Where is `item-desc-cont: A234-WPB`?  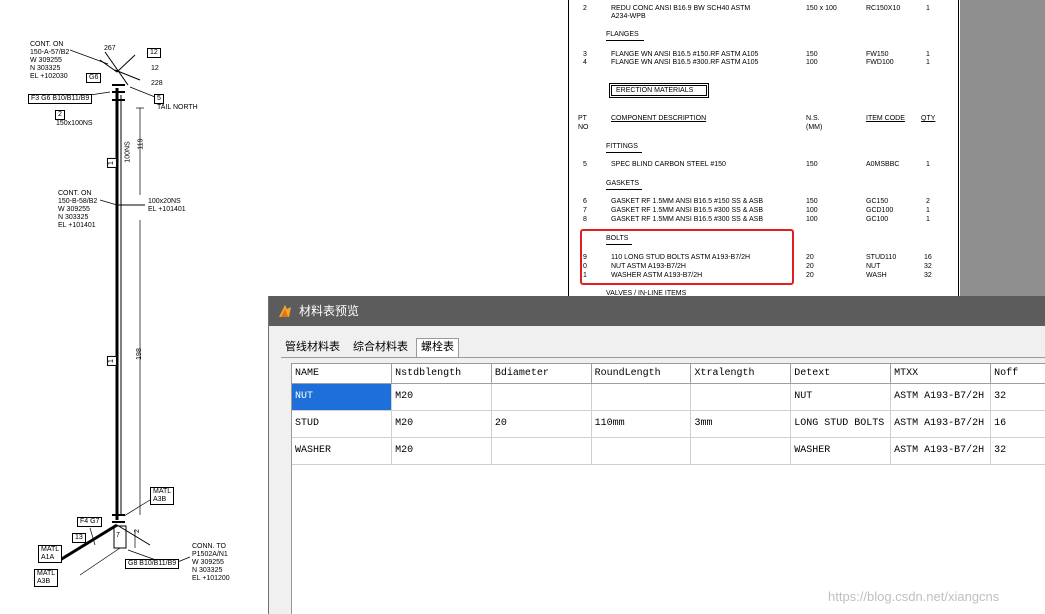 item-desc-cont: A234-WPB is located at coordinates (628, 16).